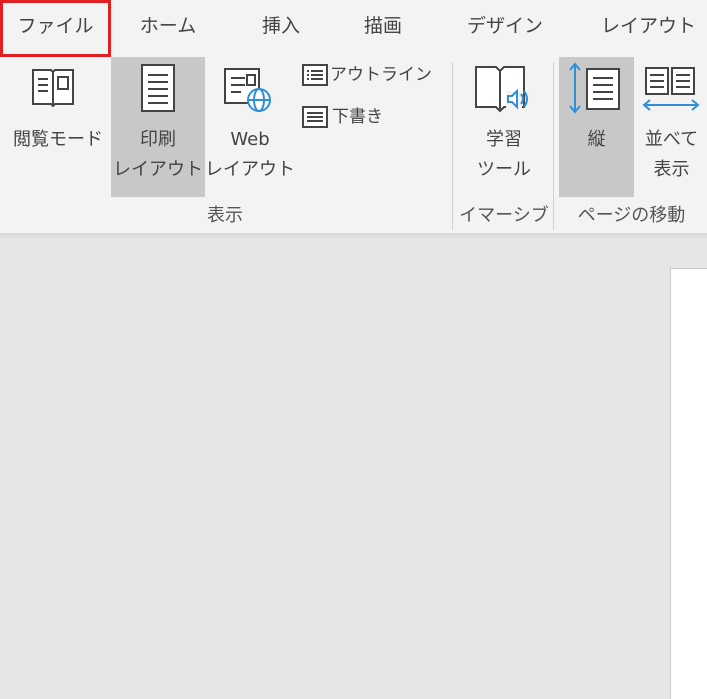 This screenshot has height=699, width=707. I want to click on tab-home: ホーム, so click(168, 28).